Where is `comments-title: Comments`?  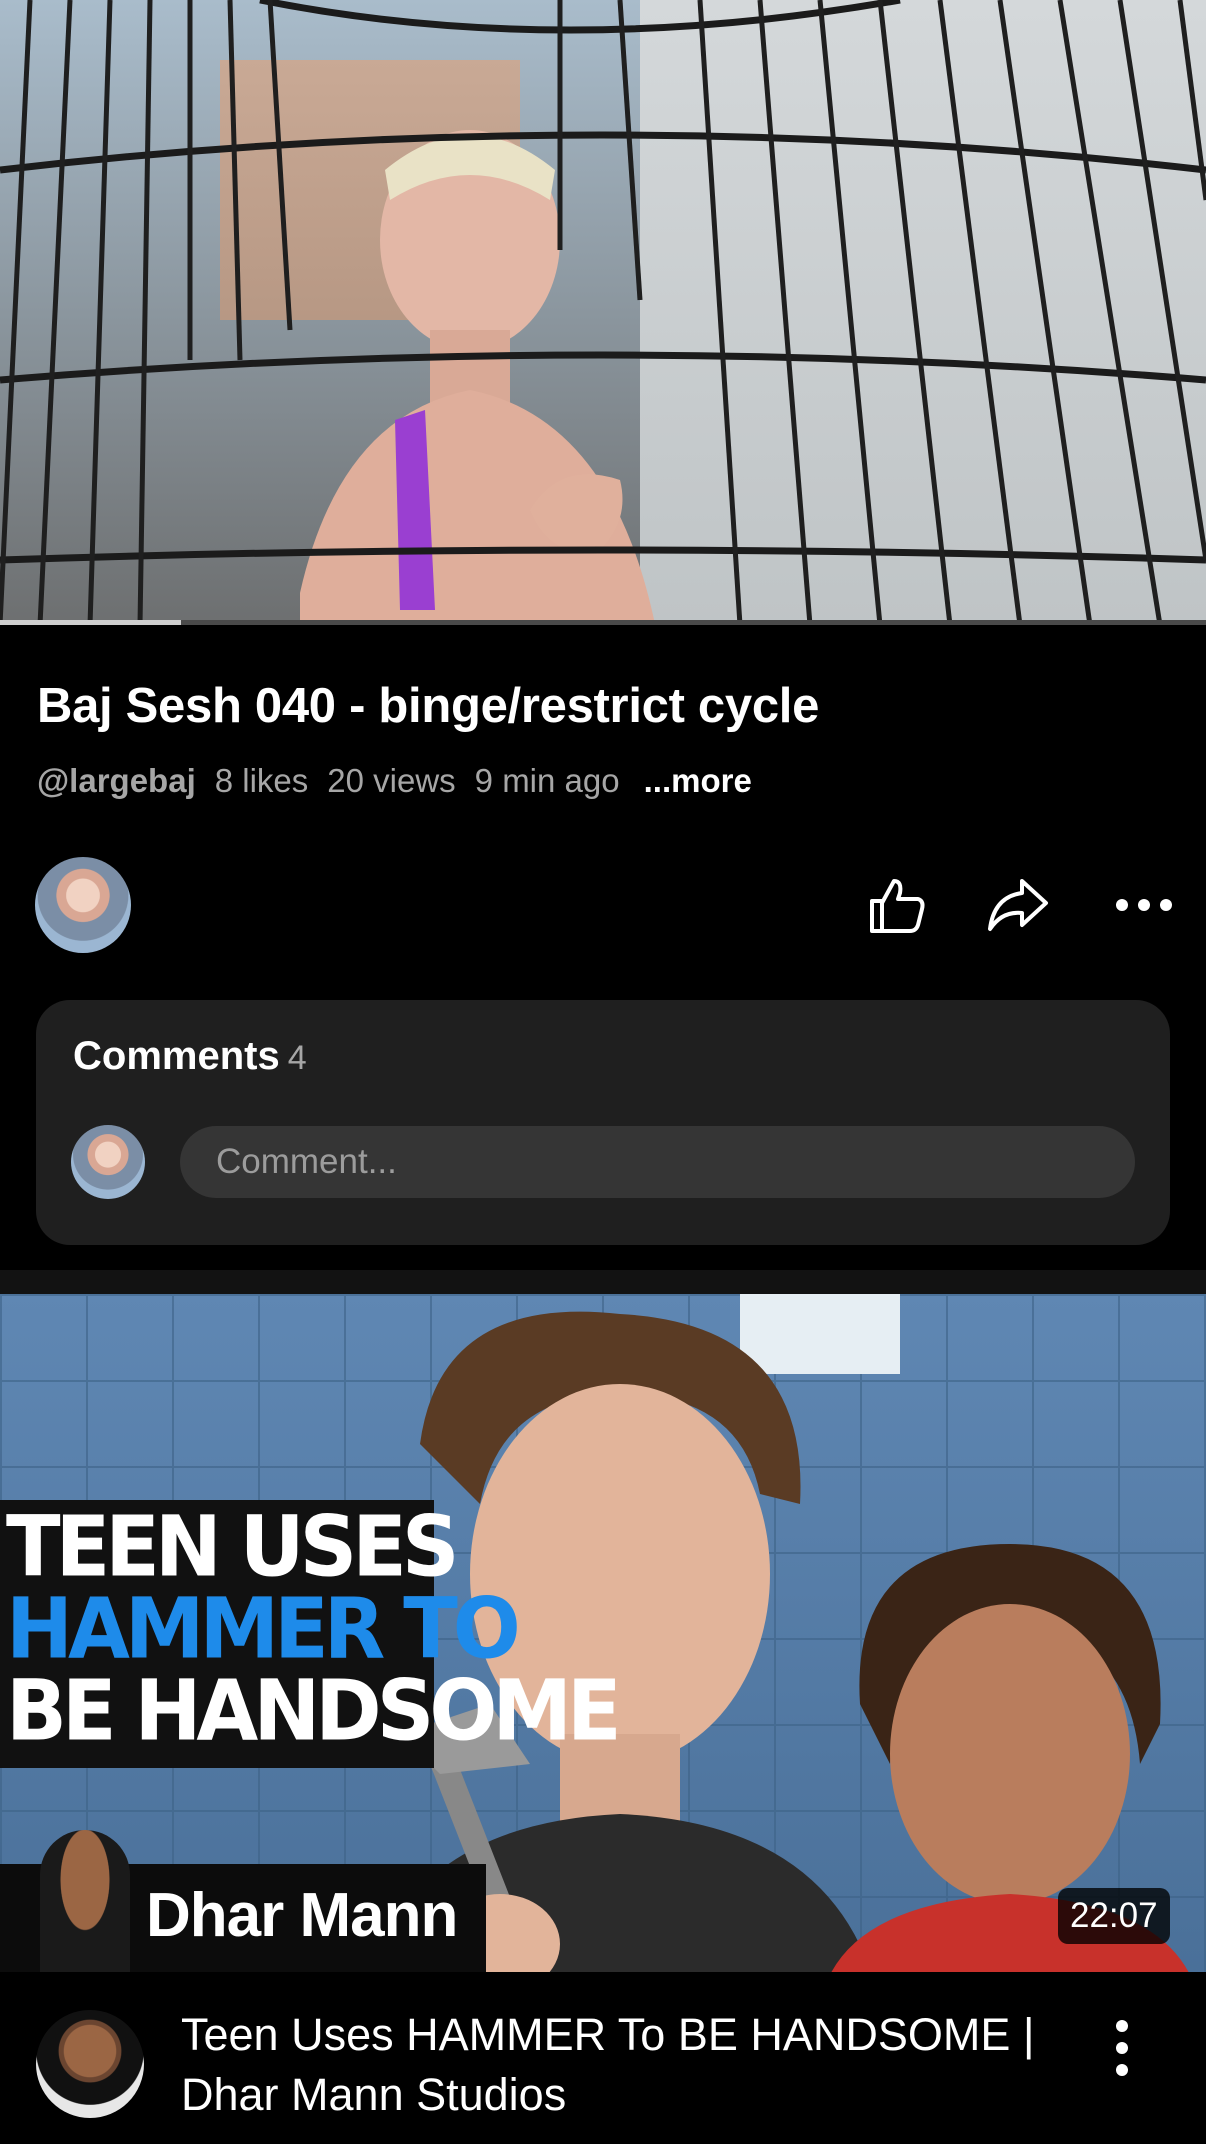 comments-title: Comments is located at coordinates (176, 1056).